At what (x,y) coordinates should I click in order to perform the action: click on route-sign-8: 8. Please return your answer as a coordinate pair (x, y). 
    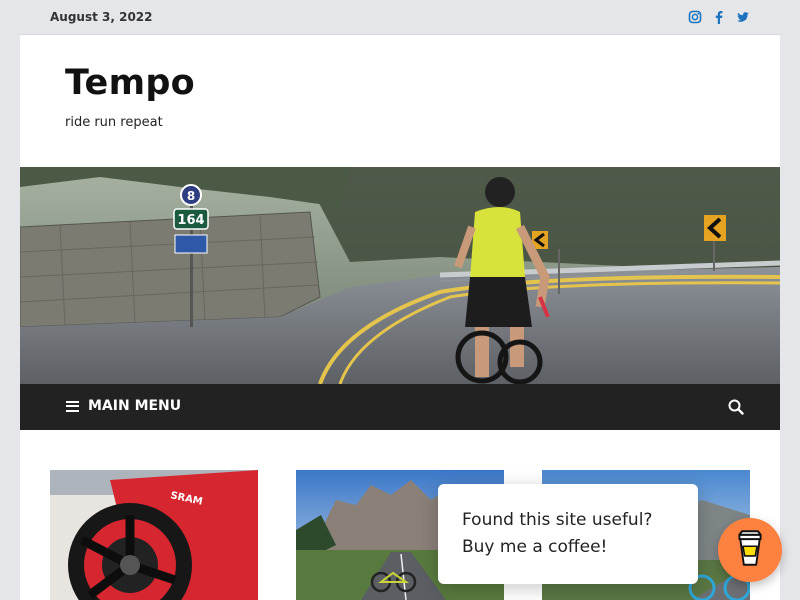
    Looking at the image, I should click on (191, 196).